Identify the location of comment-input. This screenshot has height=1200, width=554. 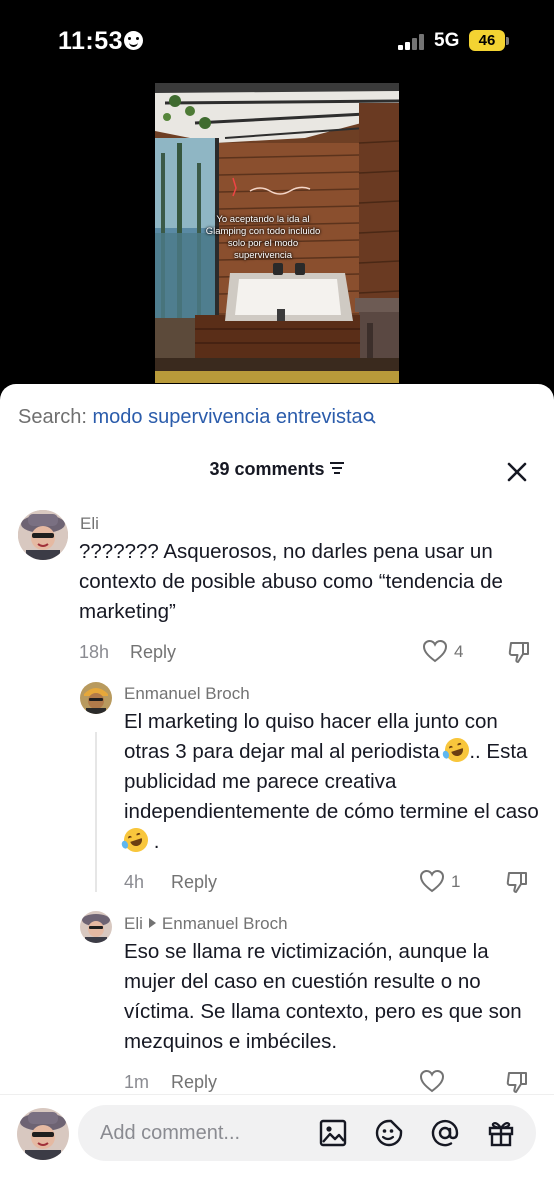
(200, 1133).